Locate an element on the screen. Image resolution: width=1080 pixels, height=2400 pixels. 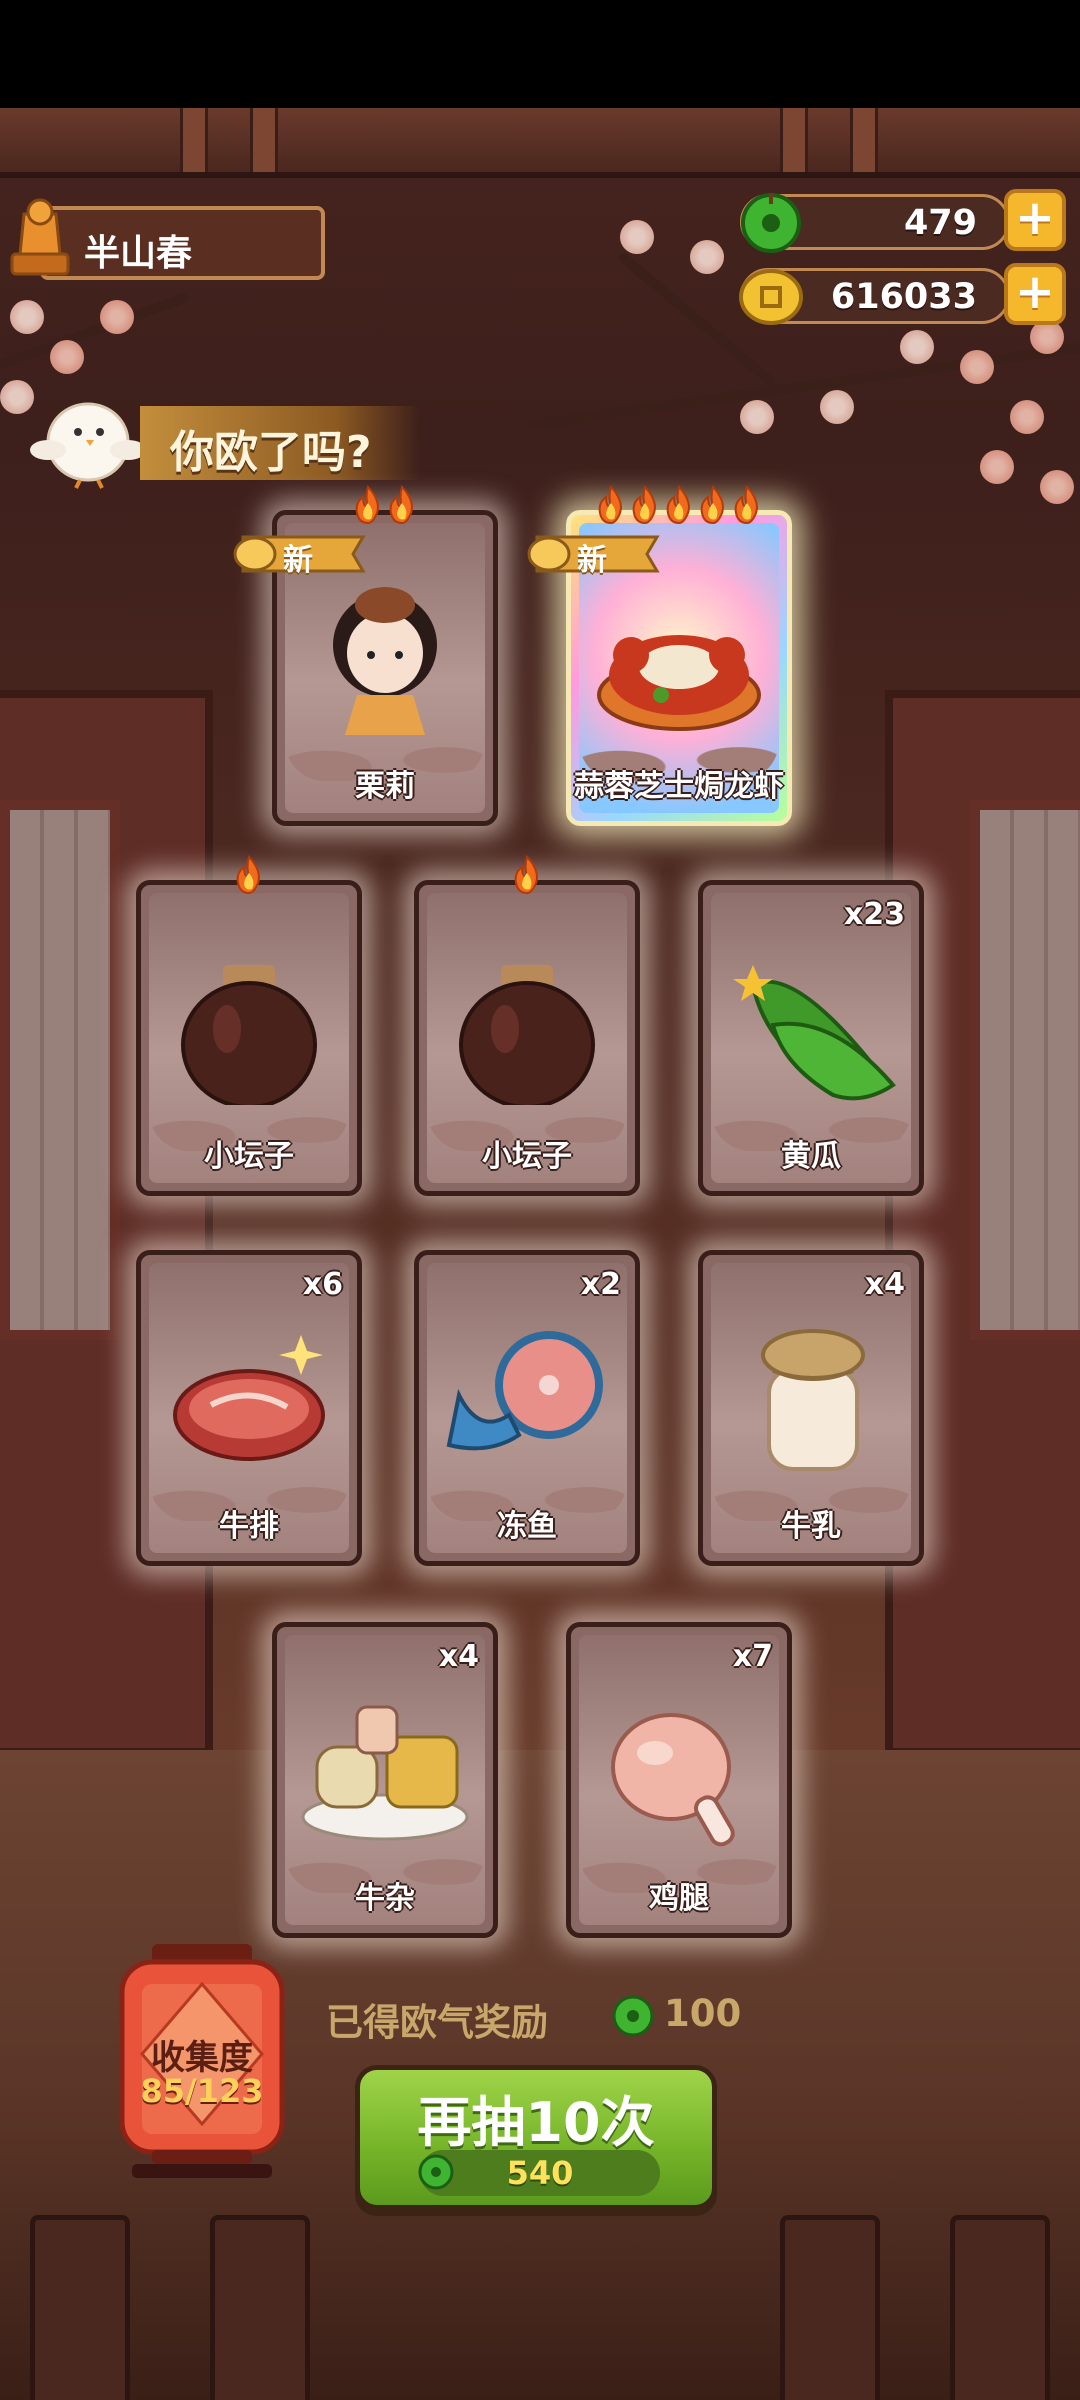
gold-coin-icon is located at coordinates (771, 297).